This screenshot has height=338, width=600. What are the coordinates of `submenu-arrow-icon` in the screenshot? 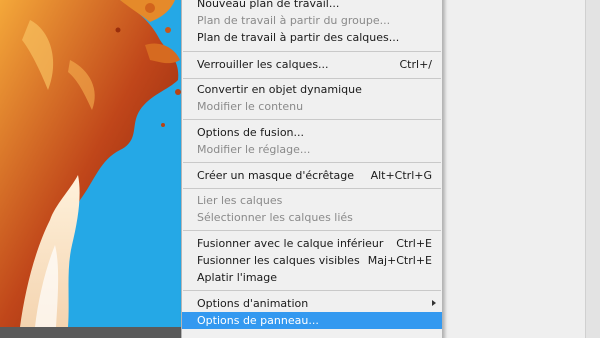 It's located at (434, 303).